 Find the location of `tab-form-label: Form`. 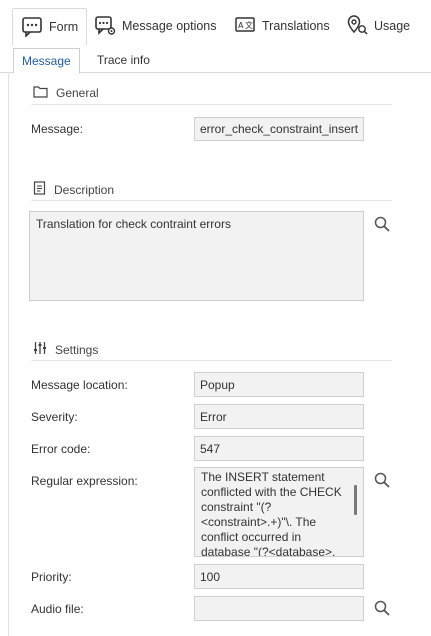

tab-form-label: Form is located at coordinates (64, 27).